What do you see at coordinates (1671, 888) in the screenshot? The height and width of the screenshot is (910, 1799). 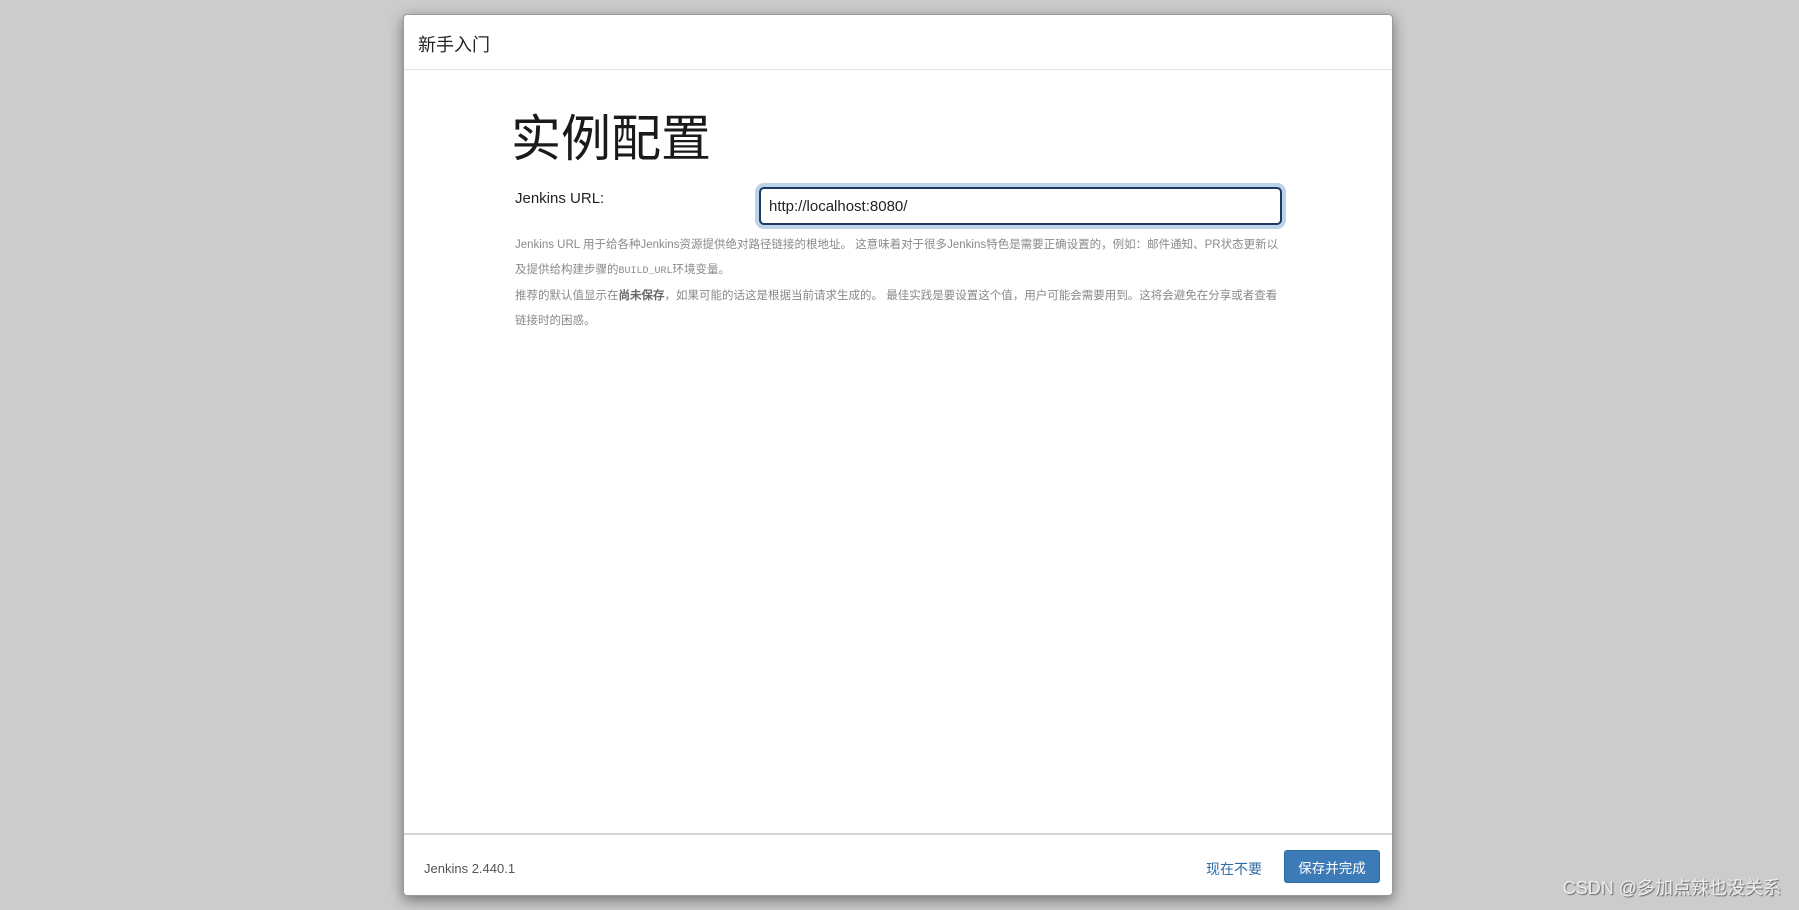 I see `watermark: CSDN @多加点辣也没关系` at bounding box center [1671, 888].